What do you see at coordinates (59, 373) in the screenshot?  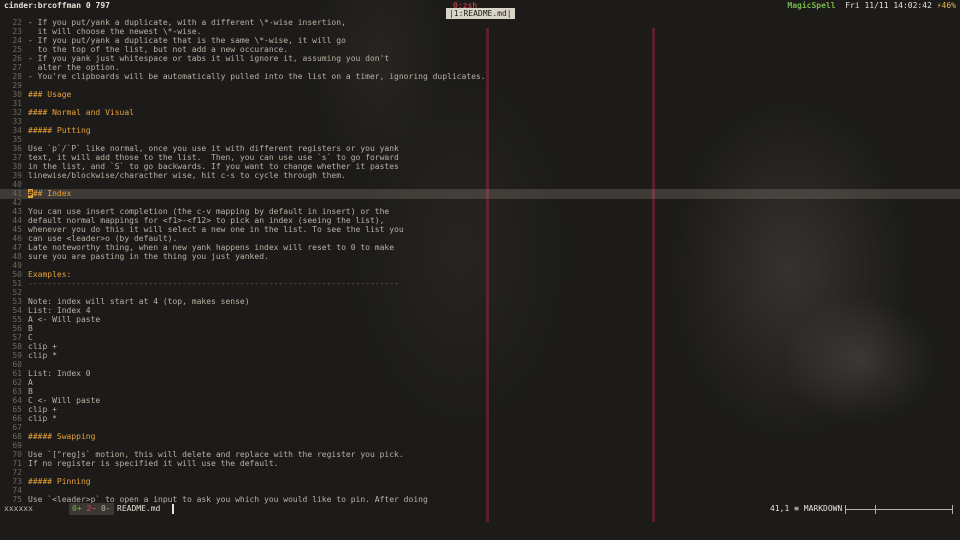 I see `line-text: List: Index 0` at bounding box center [59, 373].